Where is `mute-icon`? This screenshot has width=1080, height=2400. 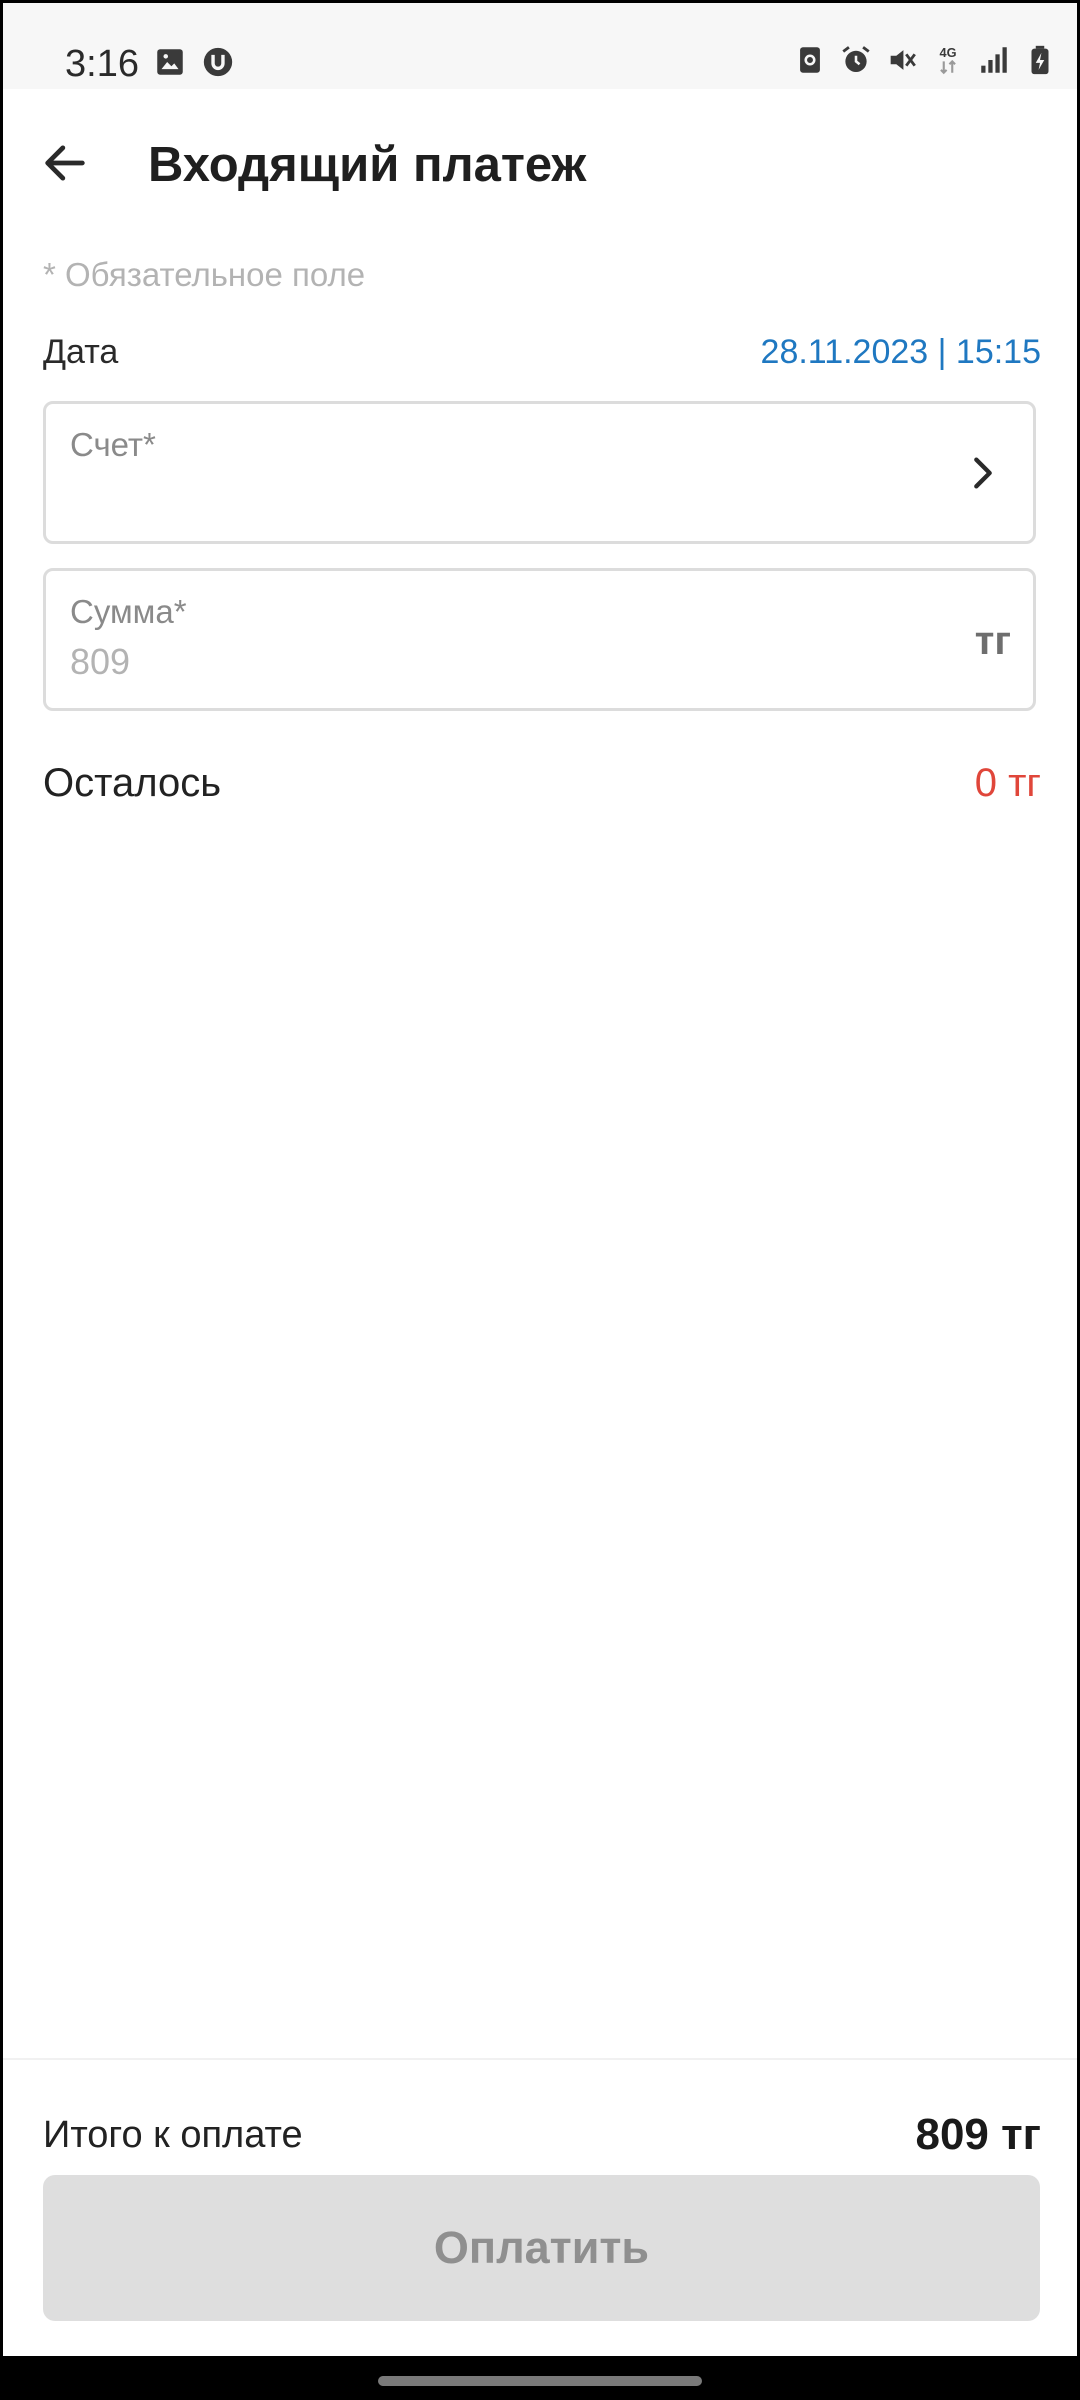 mute-icon is located at coordinates (903, 60).